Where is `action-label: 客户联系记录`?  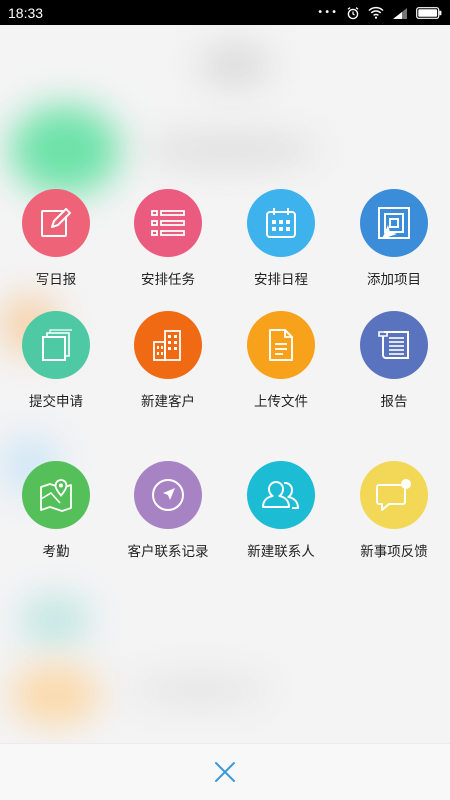 action-label: 客户联系记录 is located at coordinates (168, 552).